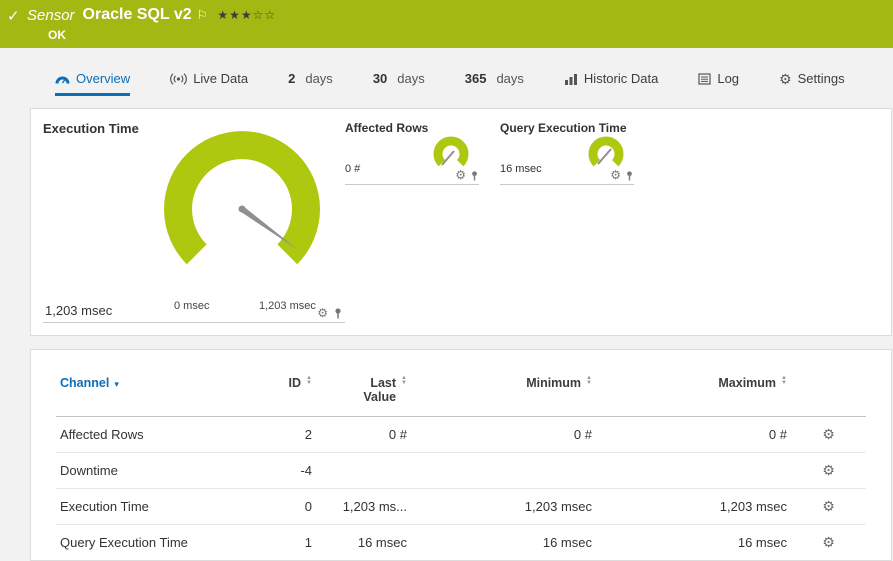 The height and width of the screenshot is (561, 893). I want to click on cell-minimum, so click(503, 470).